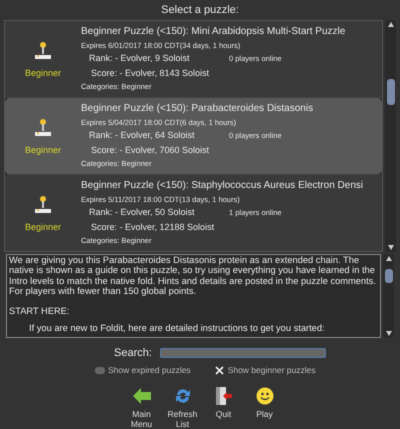 This screenshot has height=429, width=400. Describe the element at coordinates (193, 275) in the screenshot. I see `description-paragraph: We are giving you this Parabacteroides Distasonis protein as an extended chain. The native is shown as a guide on this puzzle, so try using everything you have learned in the Intro levels to match the native fold. Hints and details are posted in the puzzle comments. For players with fewer than 150 global points.` at that location.